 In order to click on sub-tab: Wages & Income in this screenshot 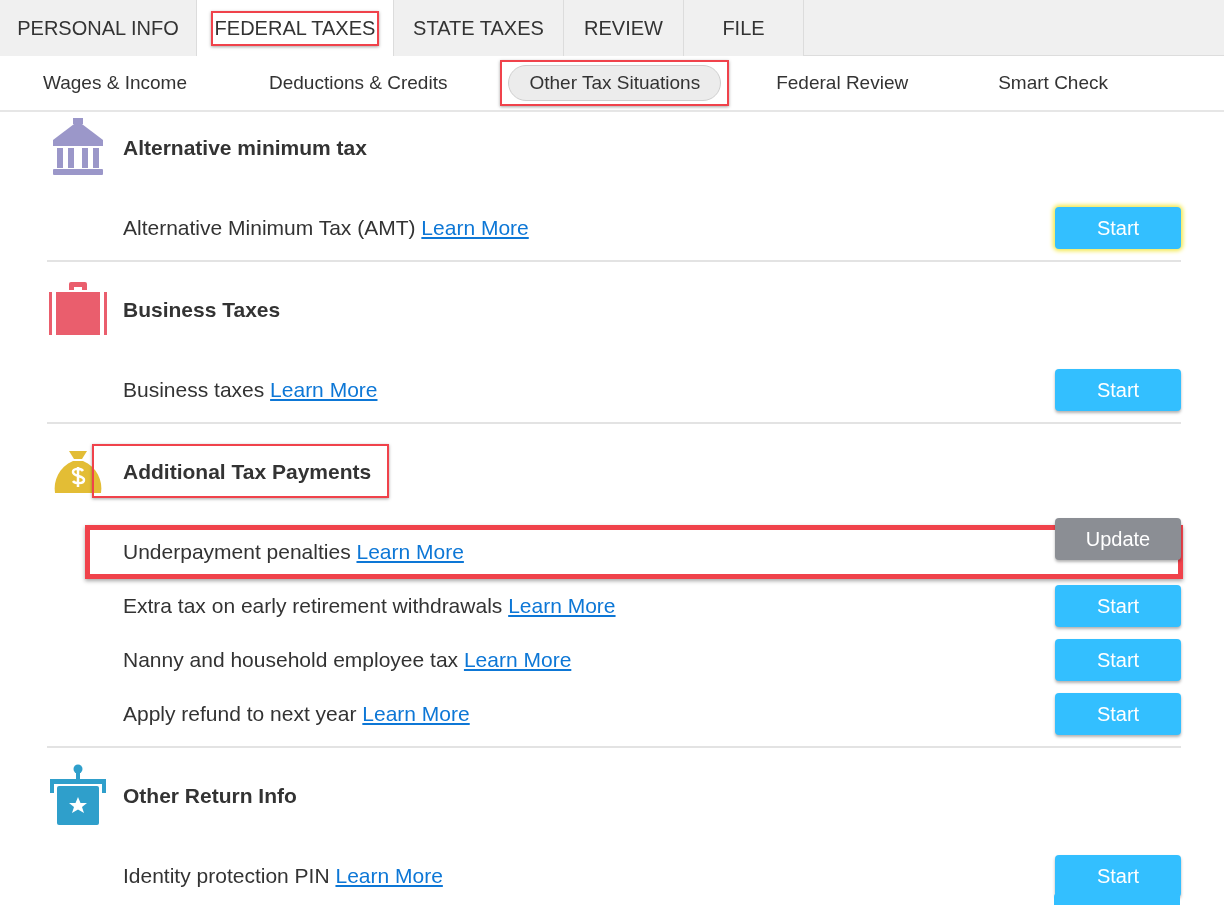, I will do `click(115, 83)`.